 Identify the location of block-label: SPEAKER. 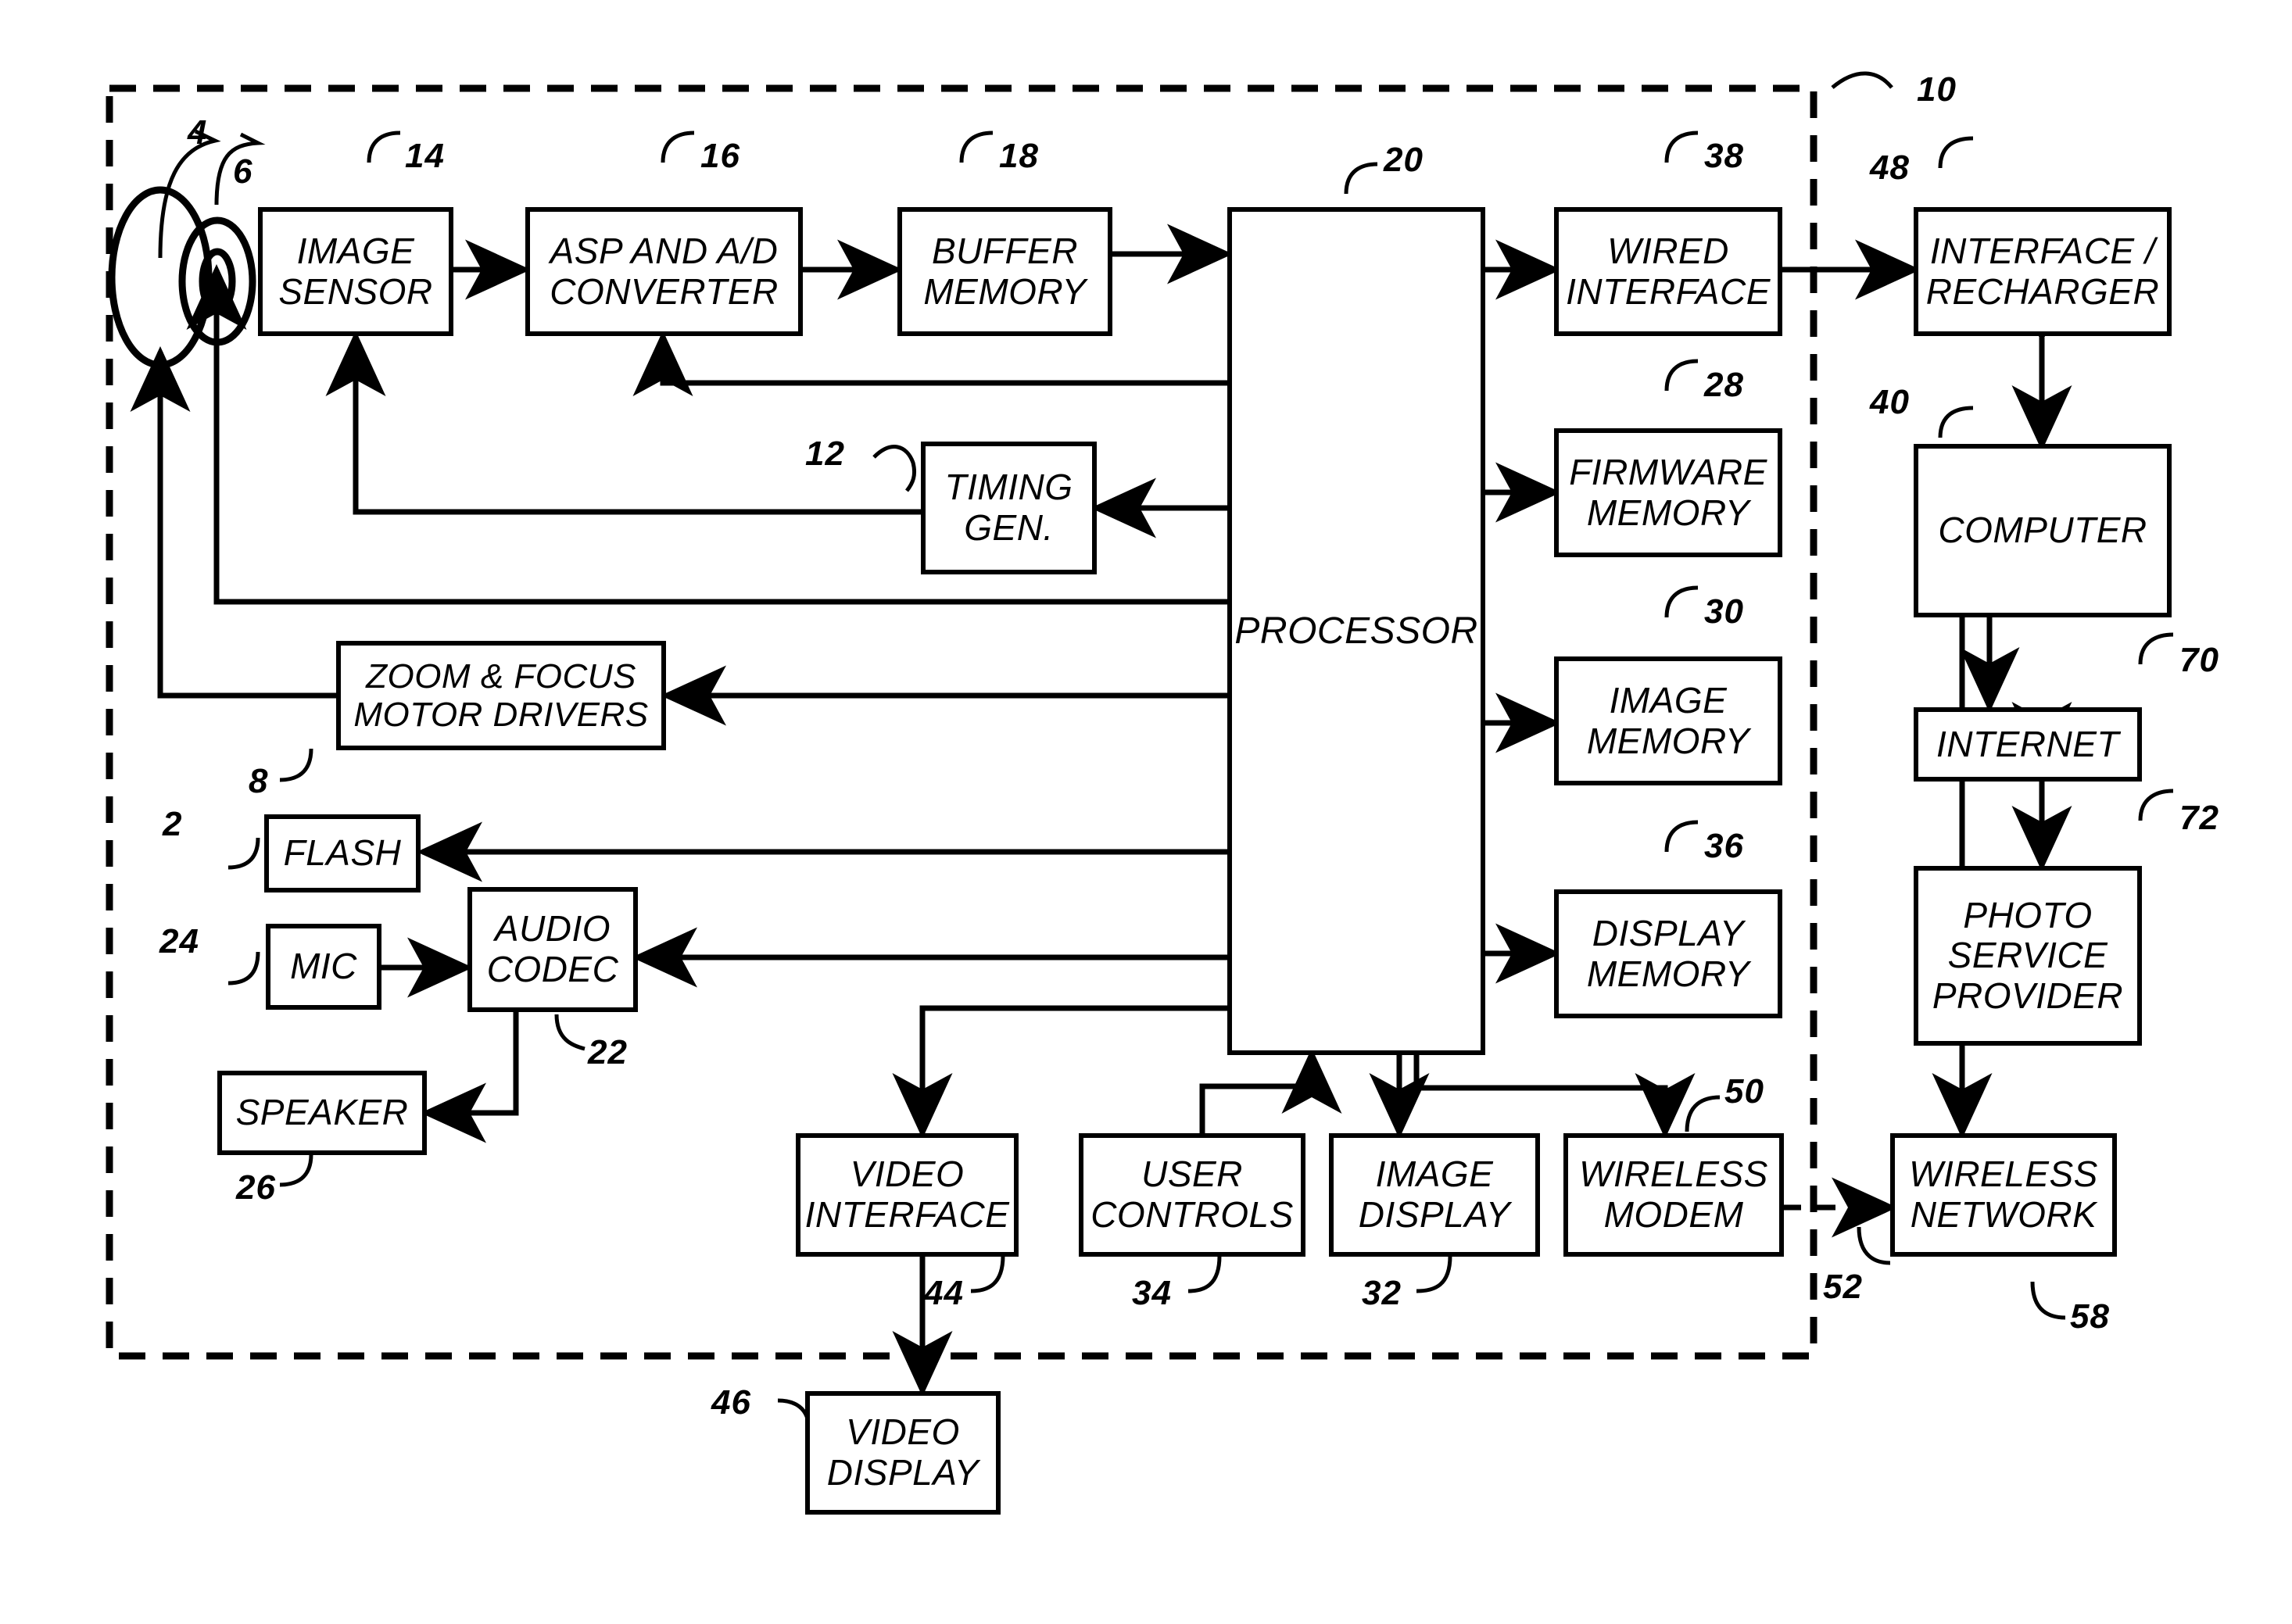
(322, 1112).